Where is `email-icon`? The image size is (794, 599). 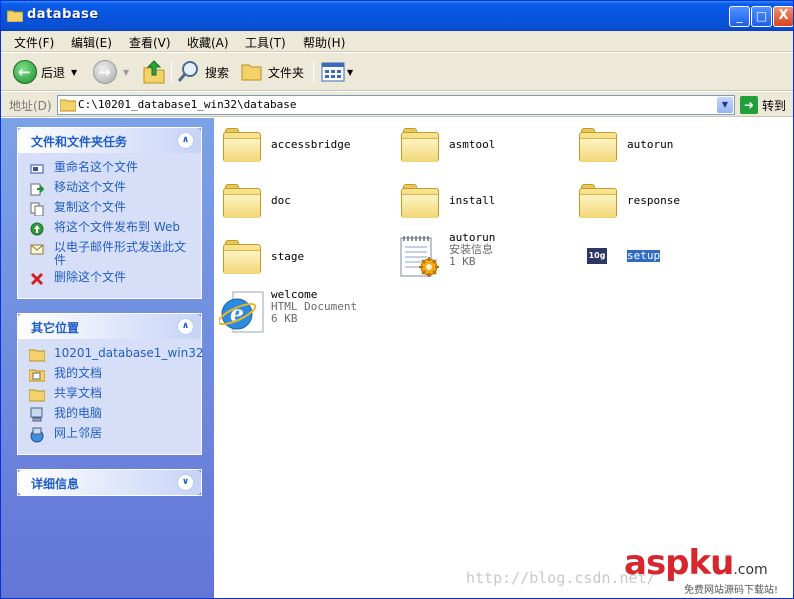 email-icon is located at coordinates (37, 249).